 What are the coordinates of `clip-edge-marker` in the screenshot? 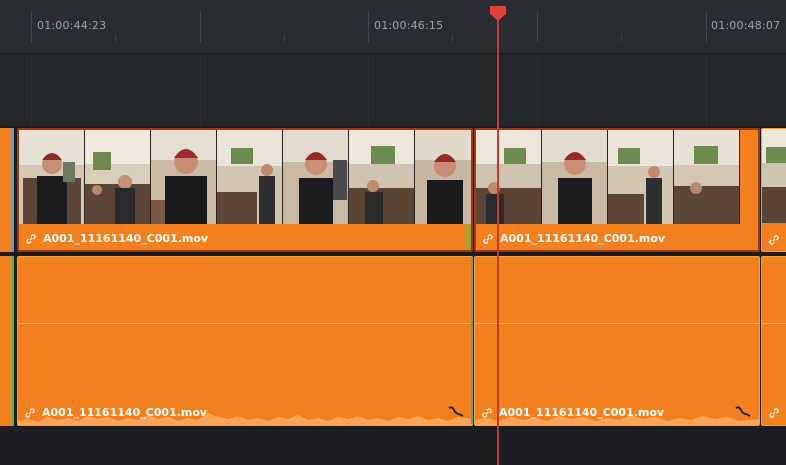 It's located at (468, 237).